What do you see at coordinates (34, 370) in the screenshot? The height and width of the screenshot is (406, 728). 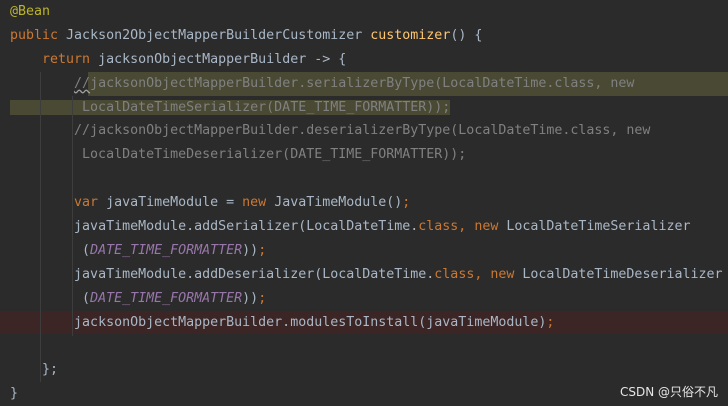 I see `code-token: };` at bounding box center [34, 370].